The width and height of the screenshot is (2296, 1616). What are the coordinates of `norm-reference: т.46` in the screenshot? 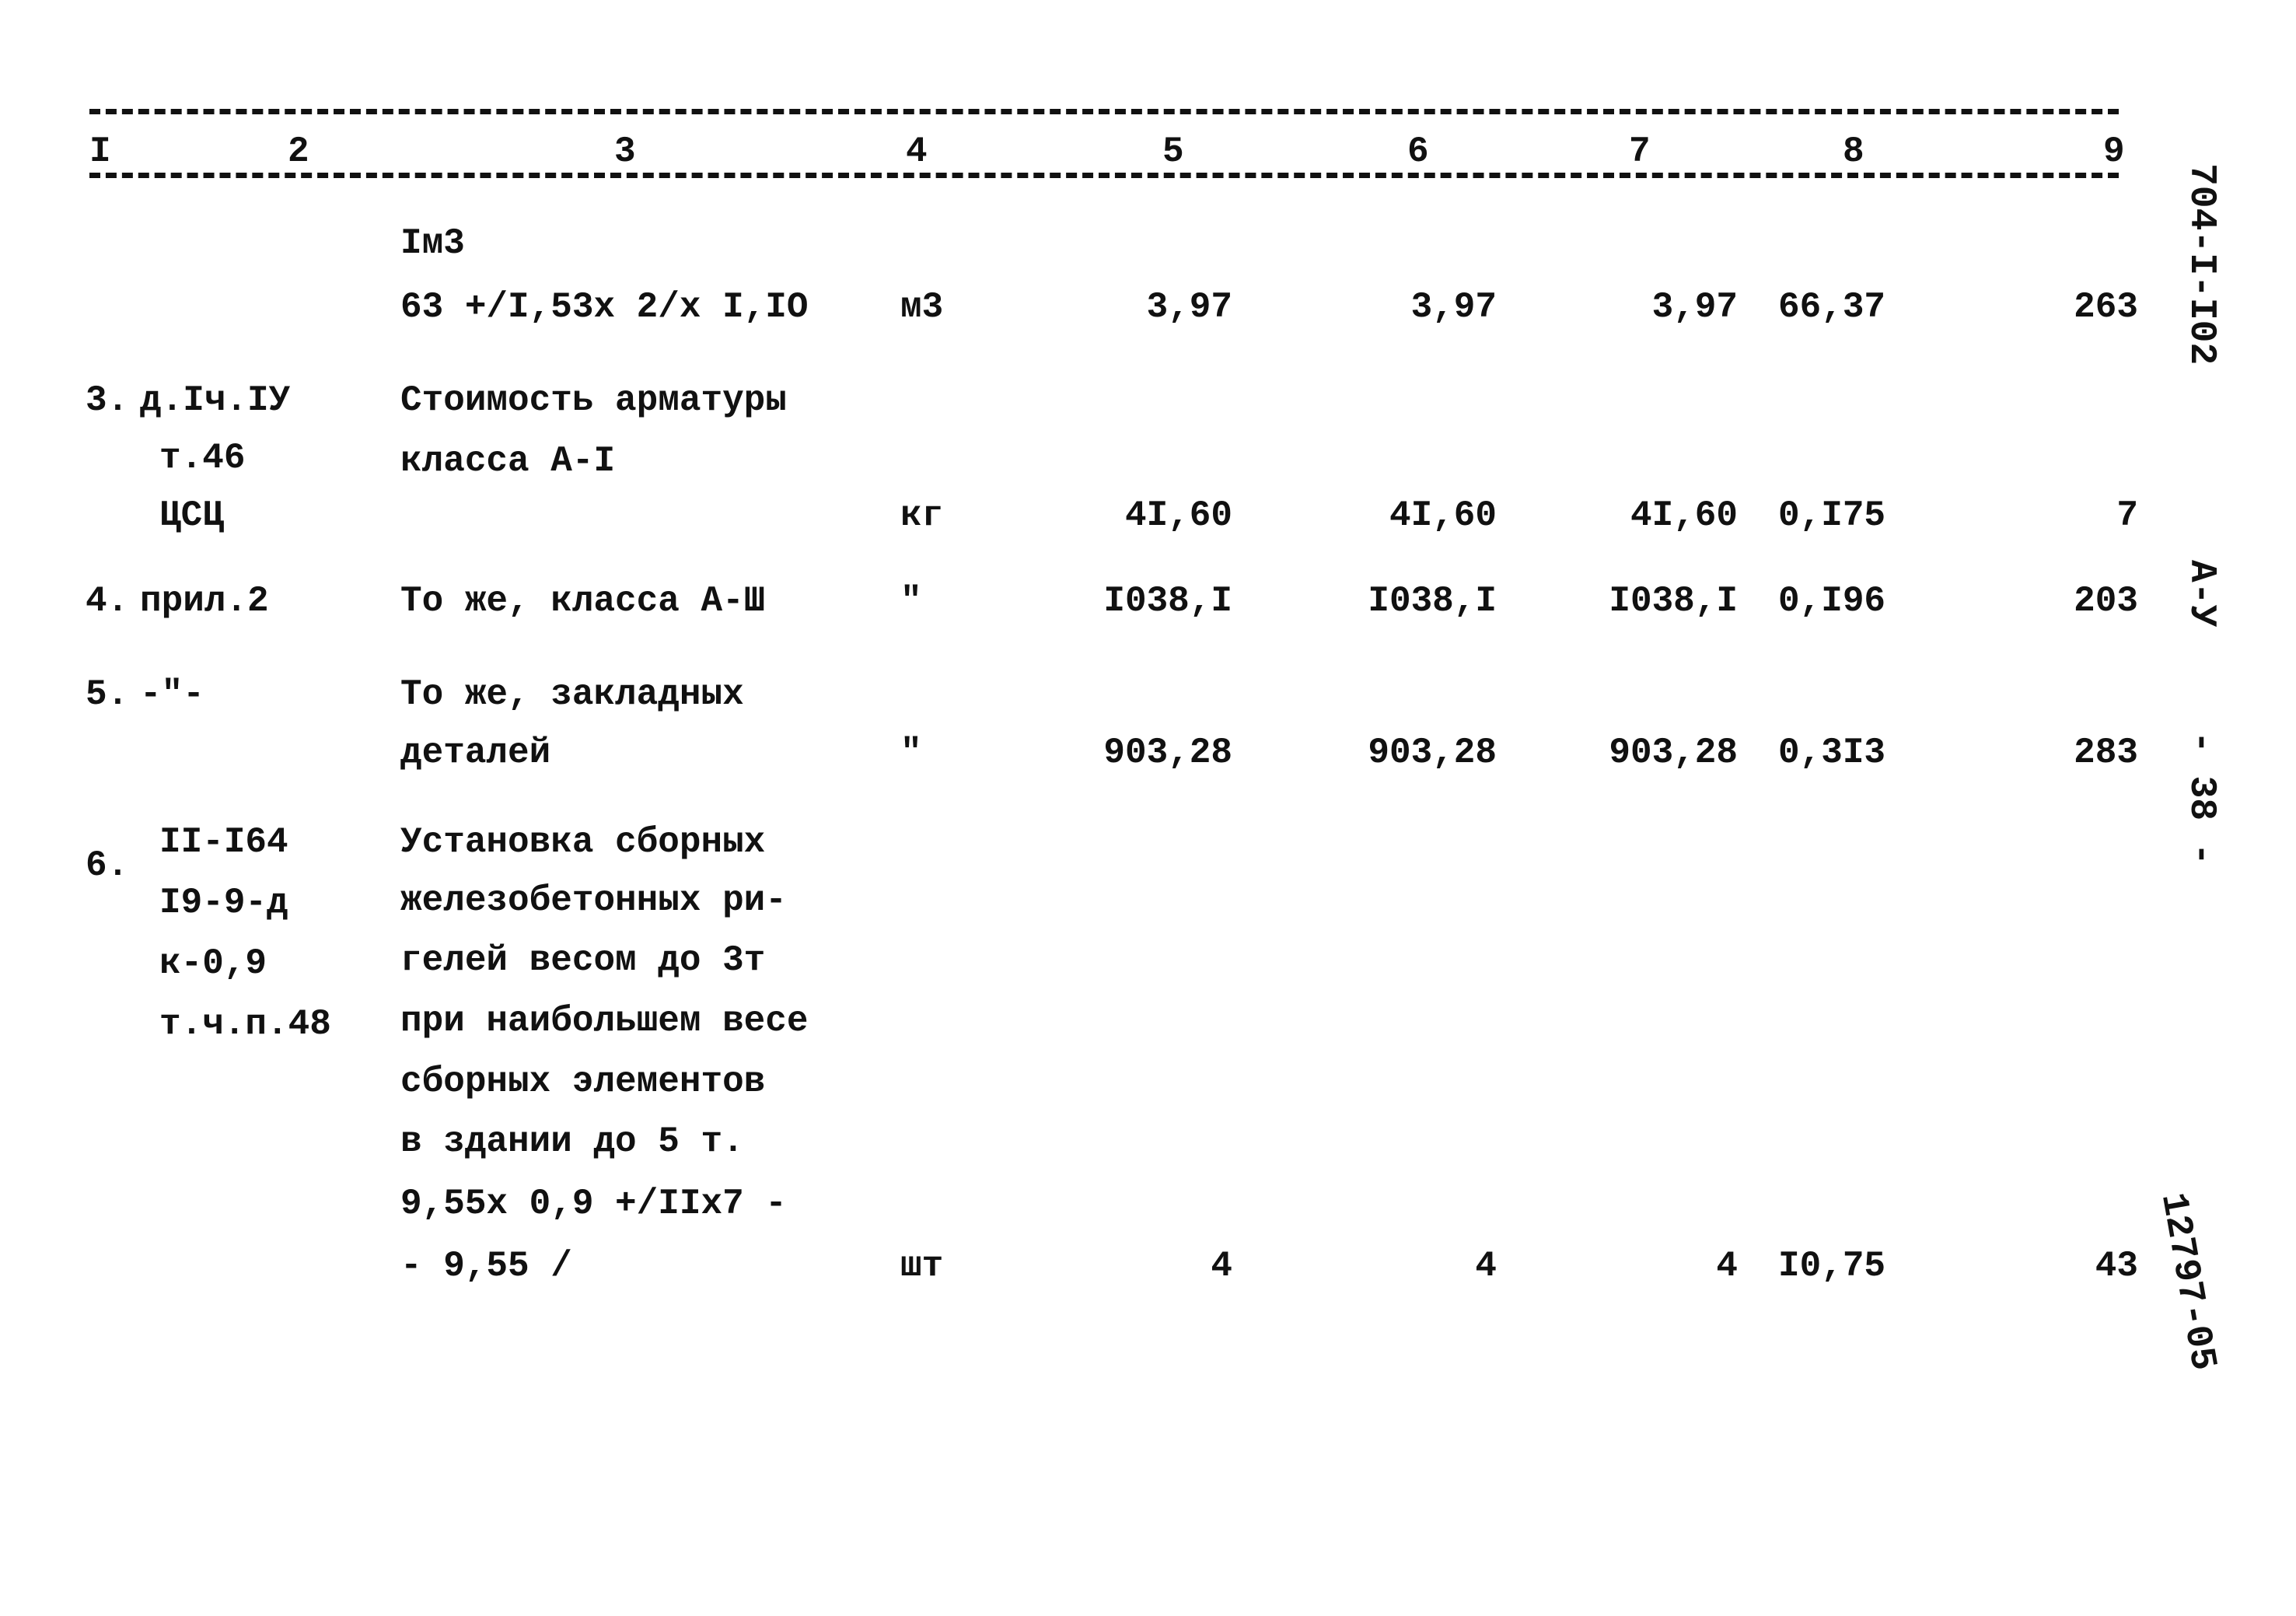 It's located at (202, 458).